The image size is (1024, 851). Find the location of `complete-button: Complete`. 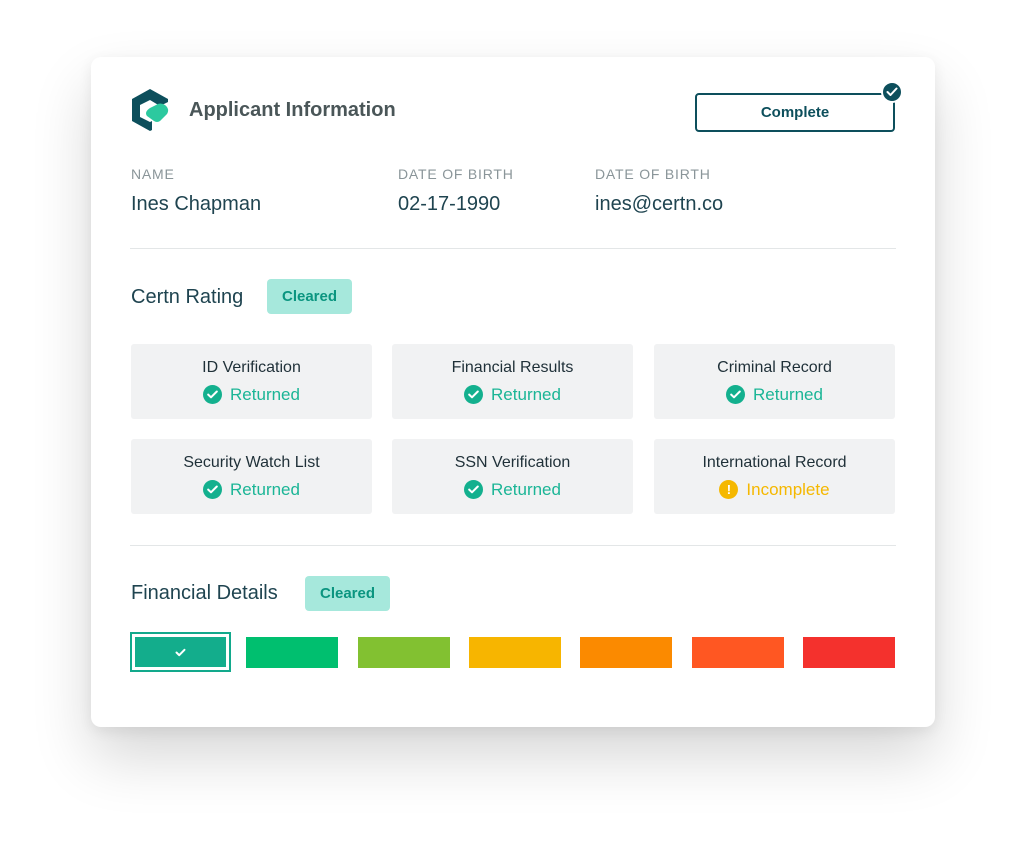

complete-button: Complete is located at coordinates (795, 112).